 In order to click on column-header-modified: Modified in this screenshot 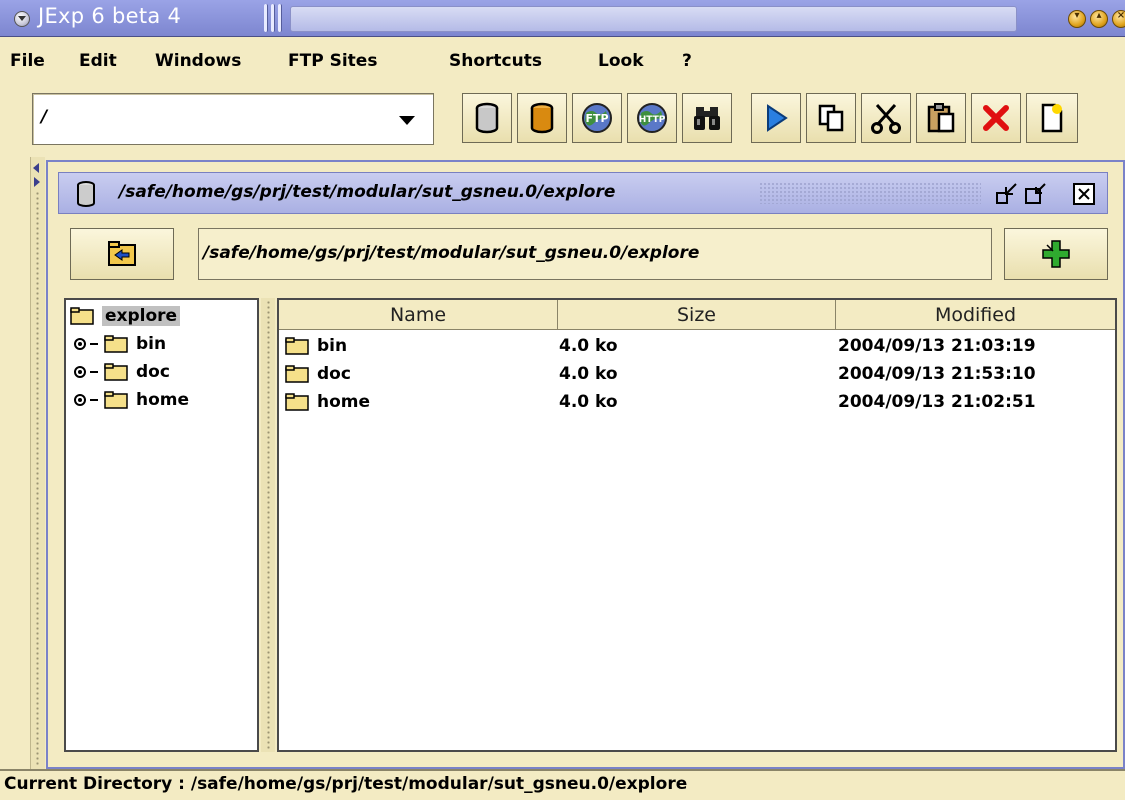, I will do `click(975, 315)`.